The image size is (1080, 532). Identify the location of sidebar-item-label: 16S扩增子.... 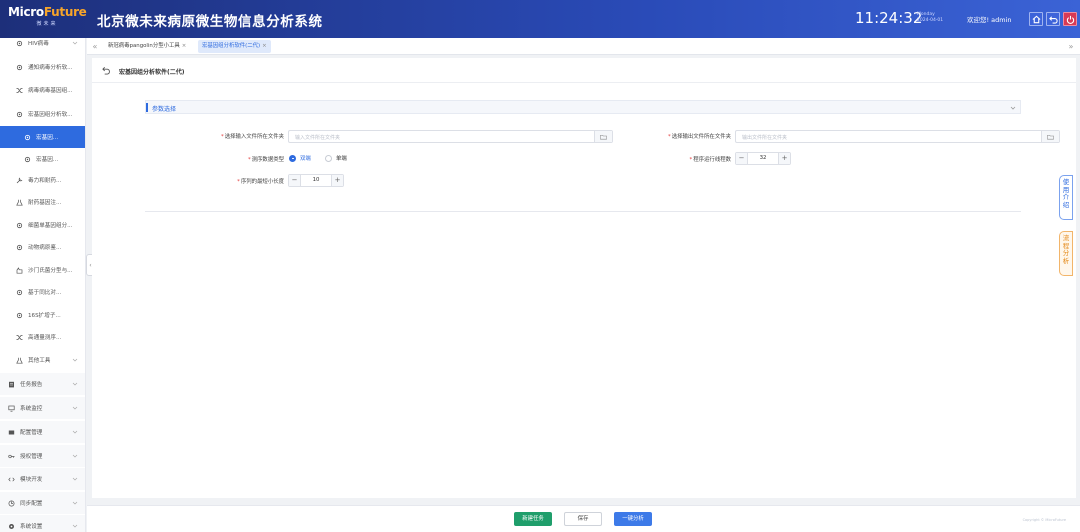
(44, 316).